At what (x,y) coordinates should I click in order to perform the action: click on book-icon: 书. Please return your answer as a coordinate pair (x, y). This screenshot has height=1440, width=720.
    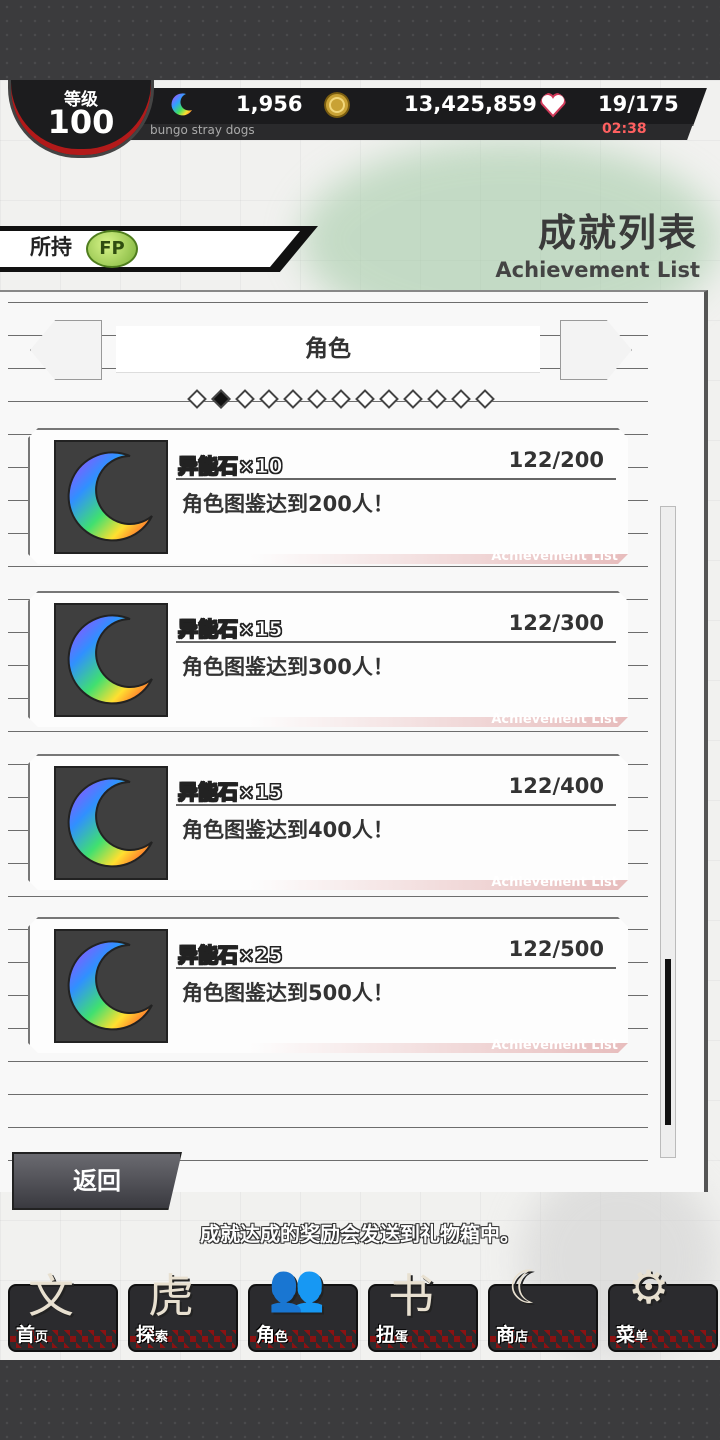
    Looking at the image, I should click on (411, 1296).